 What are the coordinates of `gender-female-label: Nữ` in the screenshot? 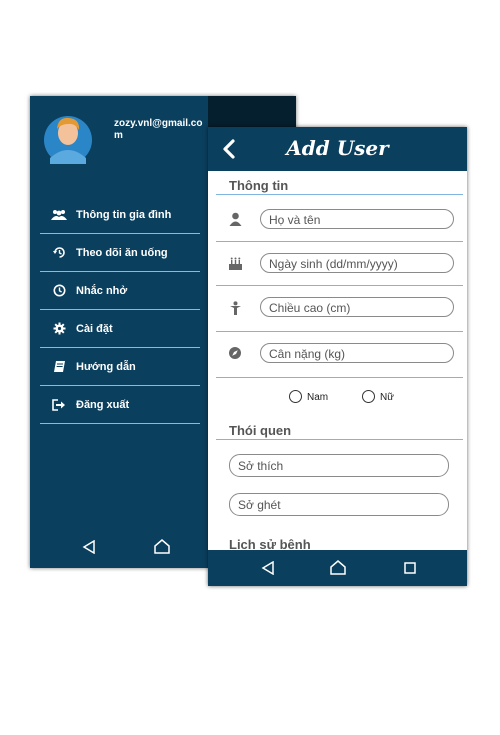 It's located at (387, 397).